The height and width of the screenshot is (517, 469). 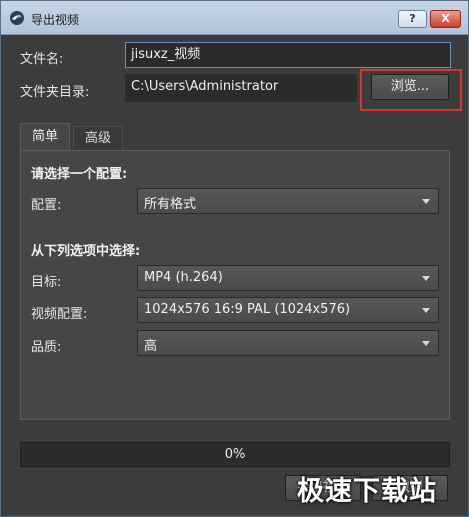 I want to click on video-config-select-value: 1024x576 16:9 PAL (1024x576), so click(x=247, y=309).